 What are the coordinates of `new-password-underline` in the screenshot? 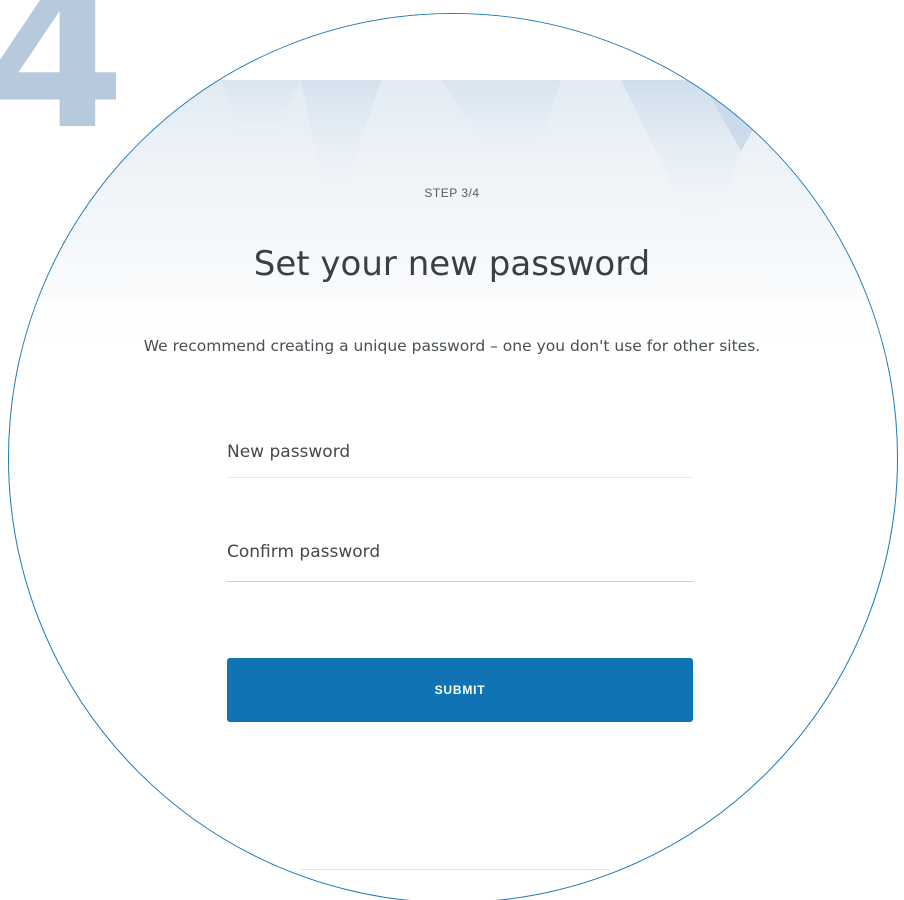 It's located at (460, 477).